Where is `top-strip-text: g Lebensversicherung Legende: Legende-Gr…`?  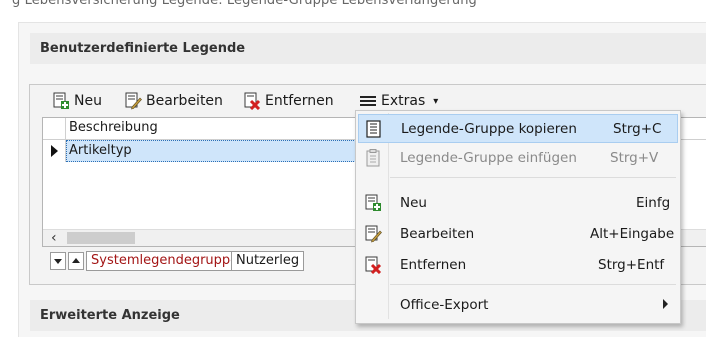
top-strip-text: g Lebensversicherung Legende: Legende-Gr… is located at coordinates (244, 4).